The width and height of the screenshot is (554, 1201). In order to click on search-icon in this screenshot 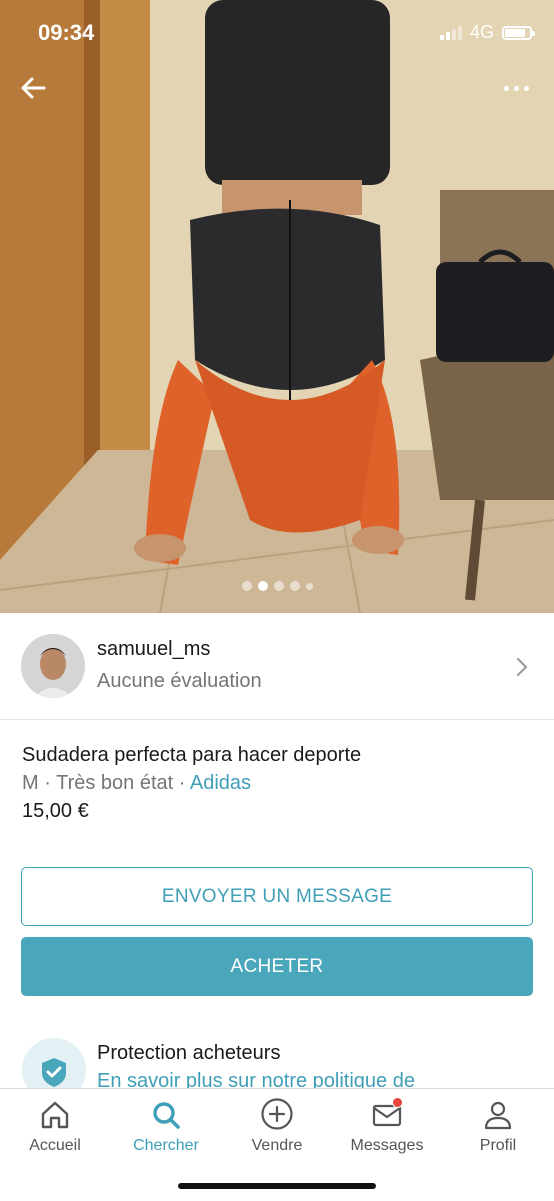, I will do `click(166, 1115)`.